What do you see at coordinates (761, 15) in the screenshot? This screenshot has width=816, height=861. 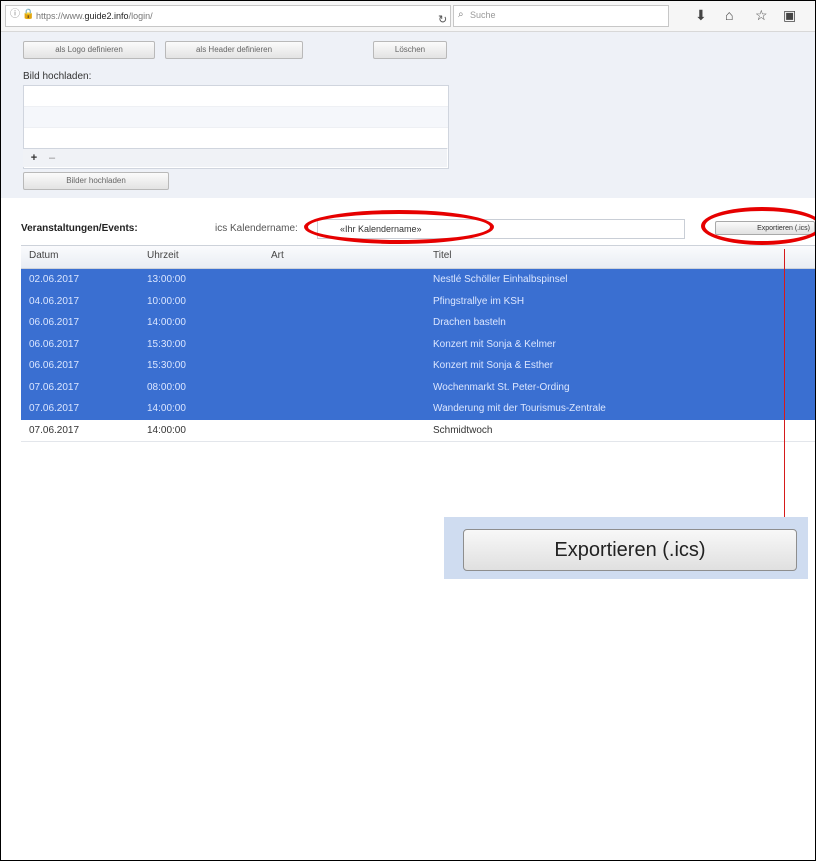 I see `bookmark-star-icon: ☆` at bounding box center [761, 15].